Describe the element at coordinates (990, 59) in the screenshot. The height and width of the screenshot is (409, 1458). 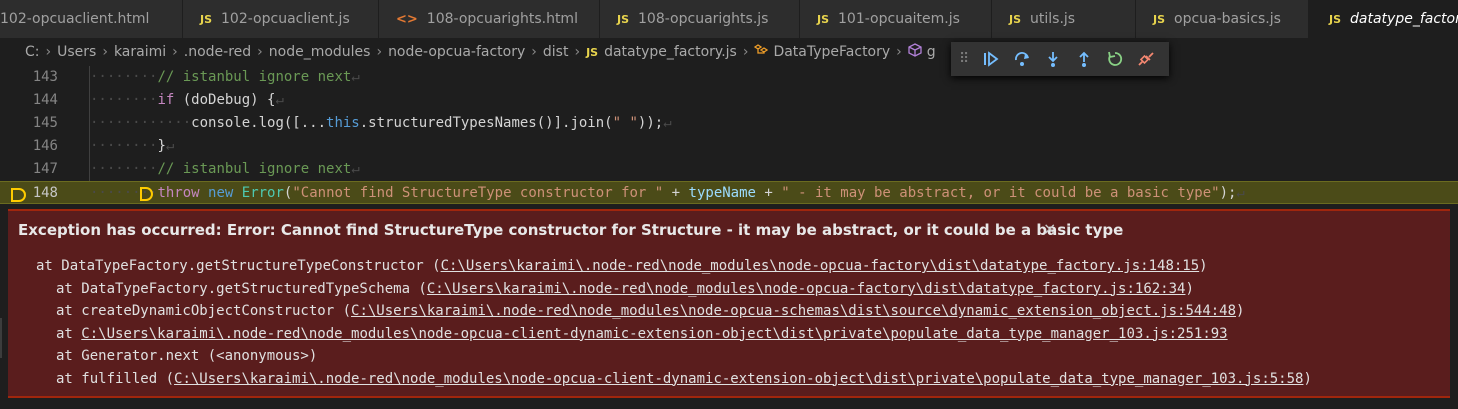
I see `continue-icon` at that location.